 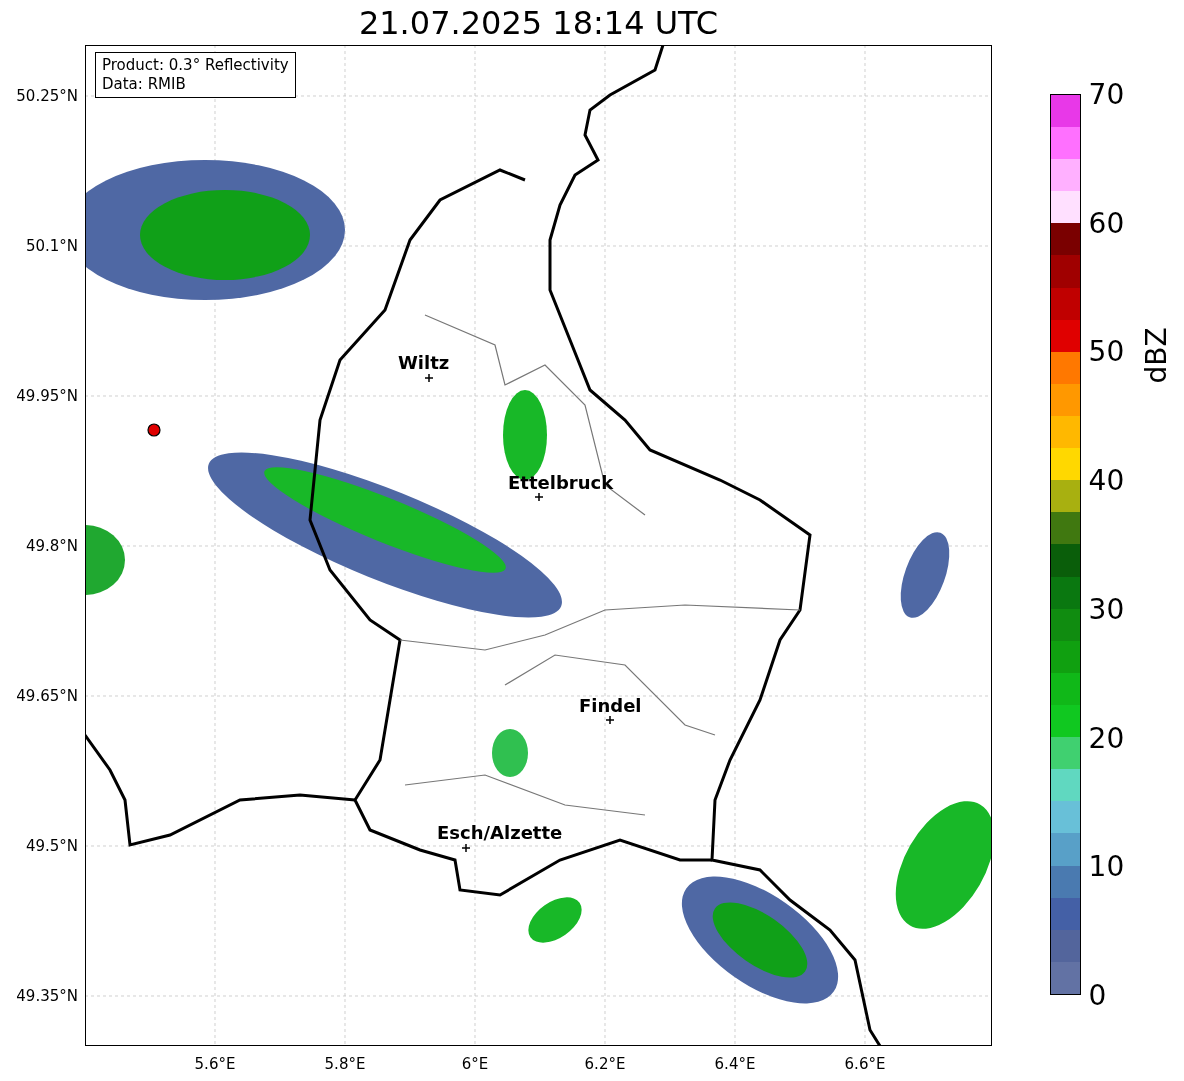 What do you see at coordinates (47, 696) in the screenshot?
I see `axis-tick-label: 49.65°N` at bounding box center [47, 696].